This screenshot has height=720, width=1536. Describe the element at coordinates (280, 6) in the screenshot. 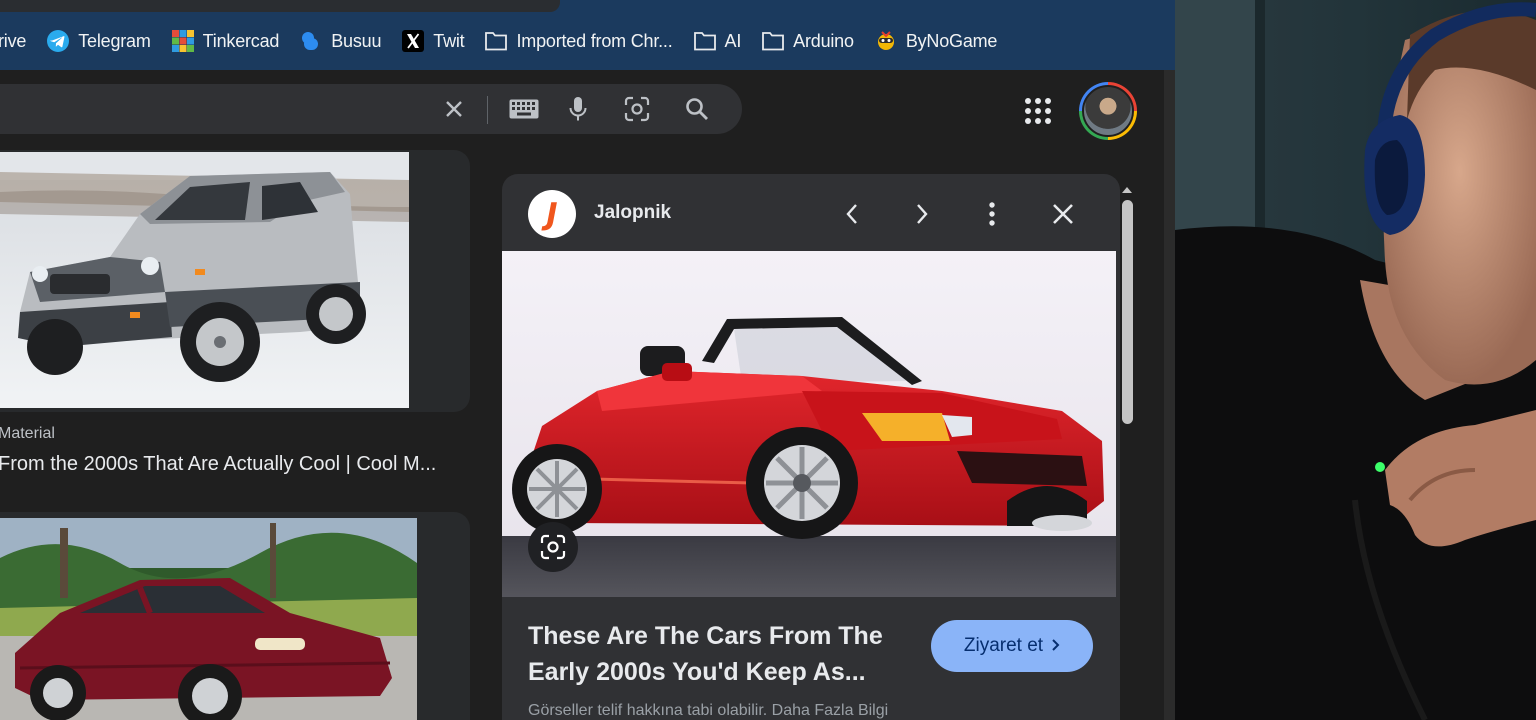

I see `active-tab-edge` at that location.